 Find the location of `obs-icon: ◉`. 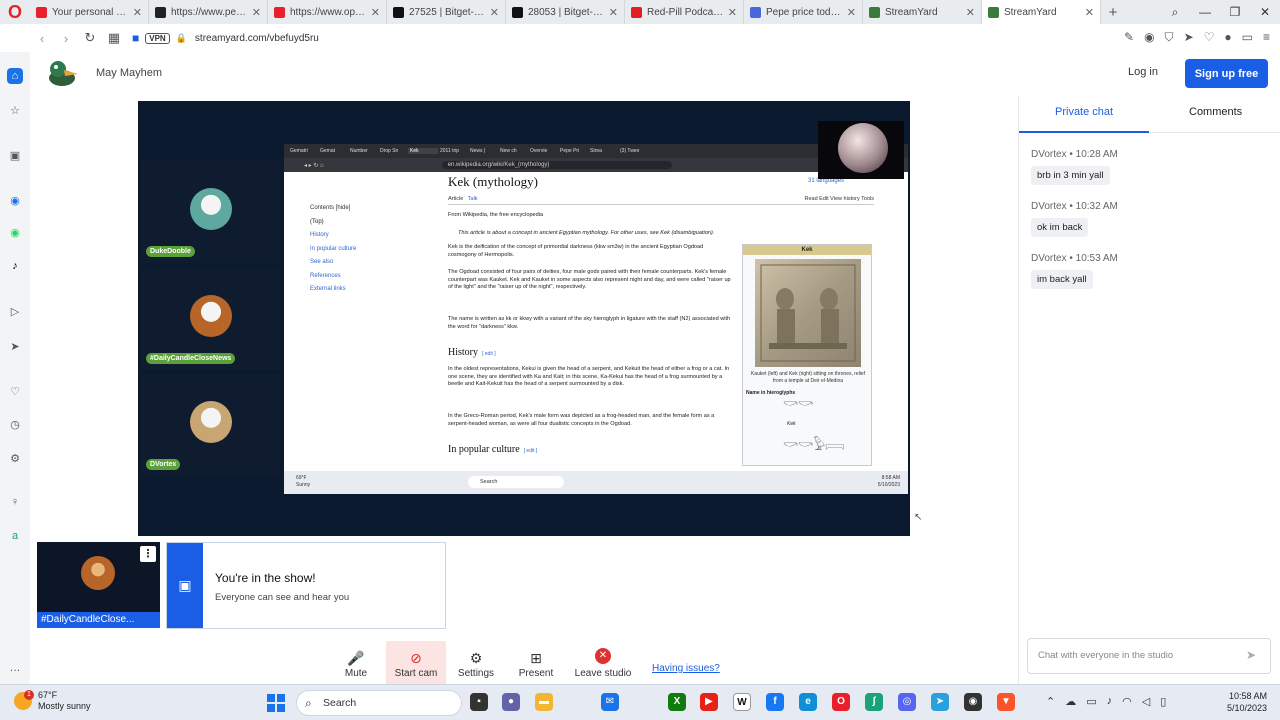

obs-icon: ◉ is located at coordinates (973, 702).